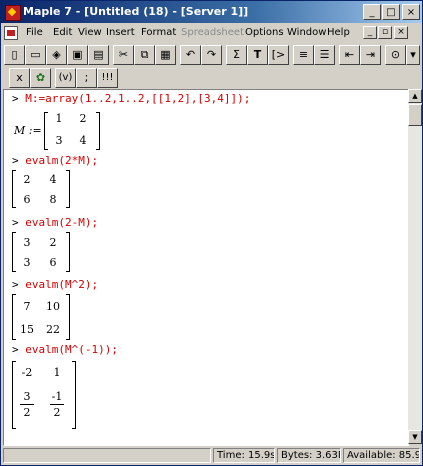 The width and height of the screenshot is (423, 466). I want to click on scroll-thumb, so click(415, 115).